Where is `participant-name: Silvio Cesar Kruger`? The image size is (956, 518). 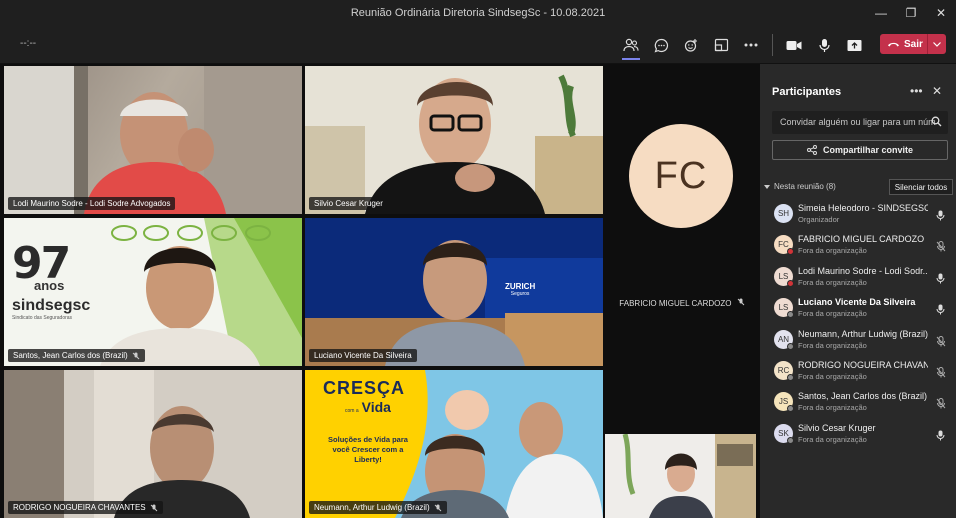 participant-name: Silvio Cesar Kruger is located at coordinates (837, 427).